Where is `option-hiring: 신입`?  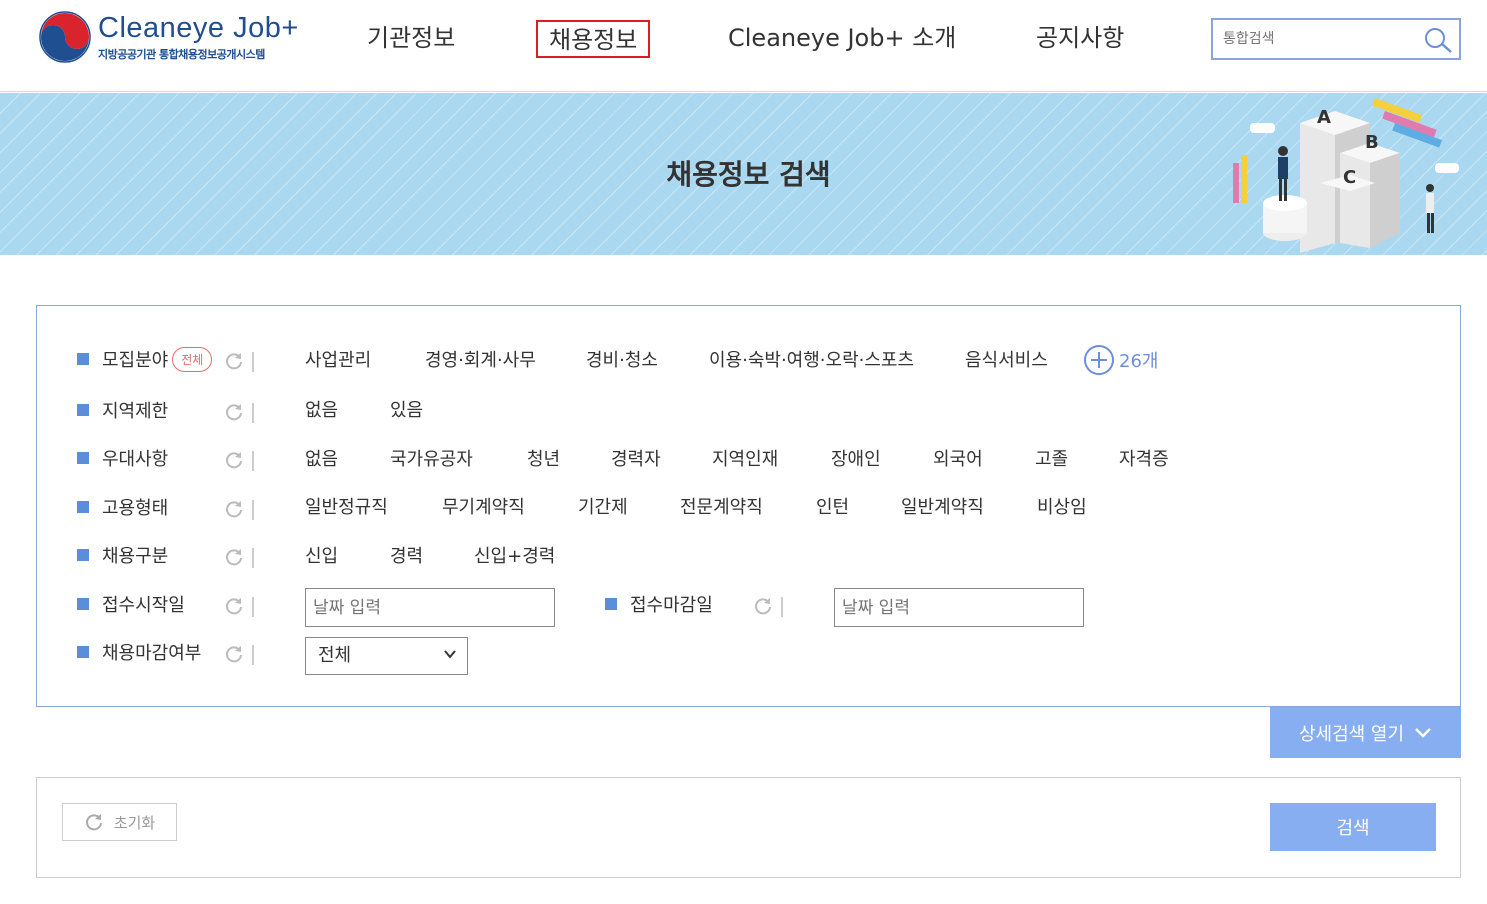 option-hiring: 신입 is located at coordinates (321, 555).